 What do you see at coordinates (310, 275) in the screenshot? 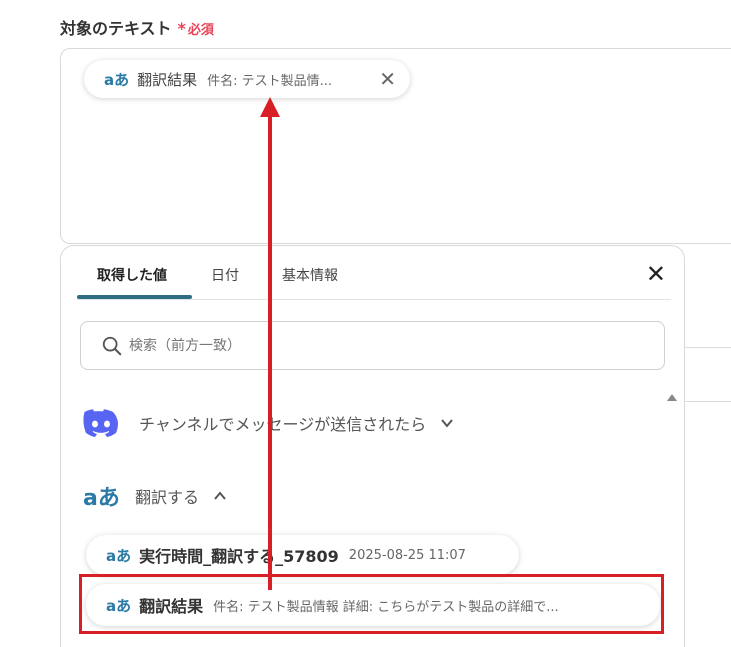
I see `tab-basic-info: 基本情報` at bounding box center [310, 275].